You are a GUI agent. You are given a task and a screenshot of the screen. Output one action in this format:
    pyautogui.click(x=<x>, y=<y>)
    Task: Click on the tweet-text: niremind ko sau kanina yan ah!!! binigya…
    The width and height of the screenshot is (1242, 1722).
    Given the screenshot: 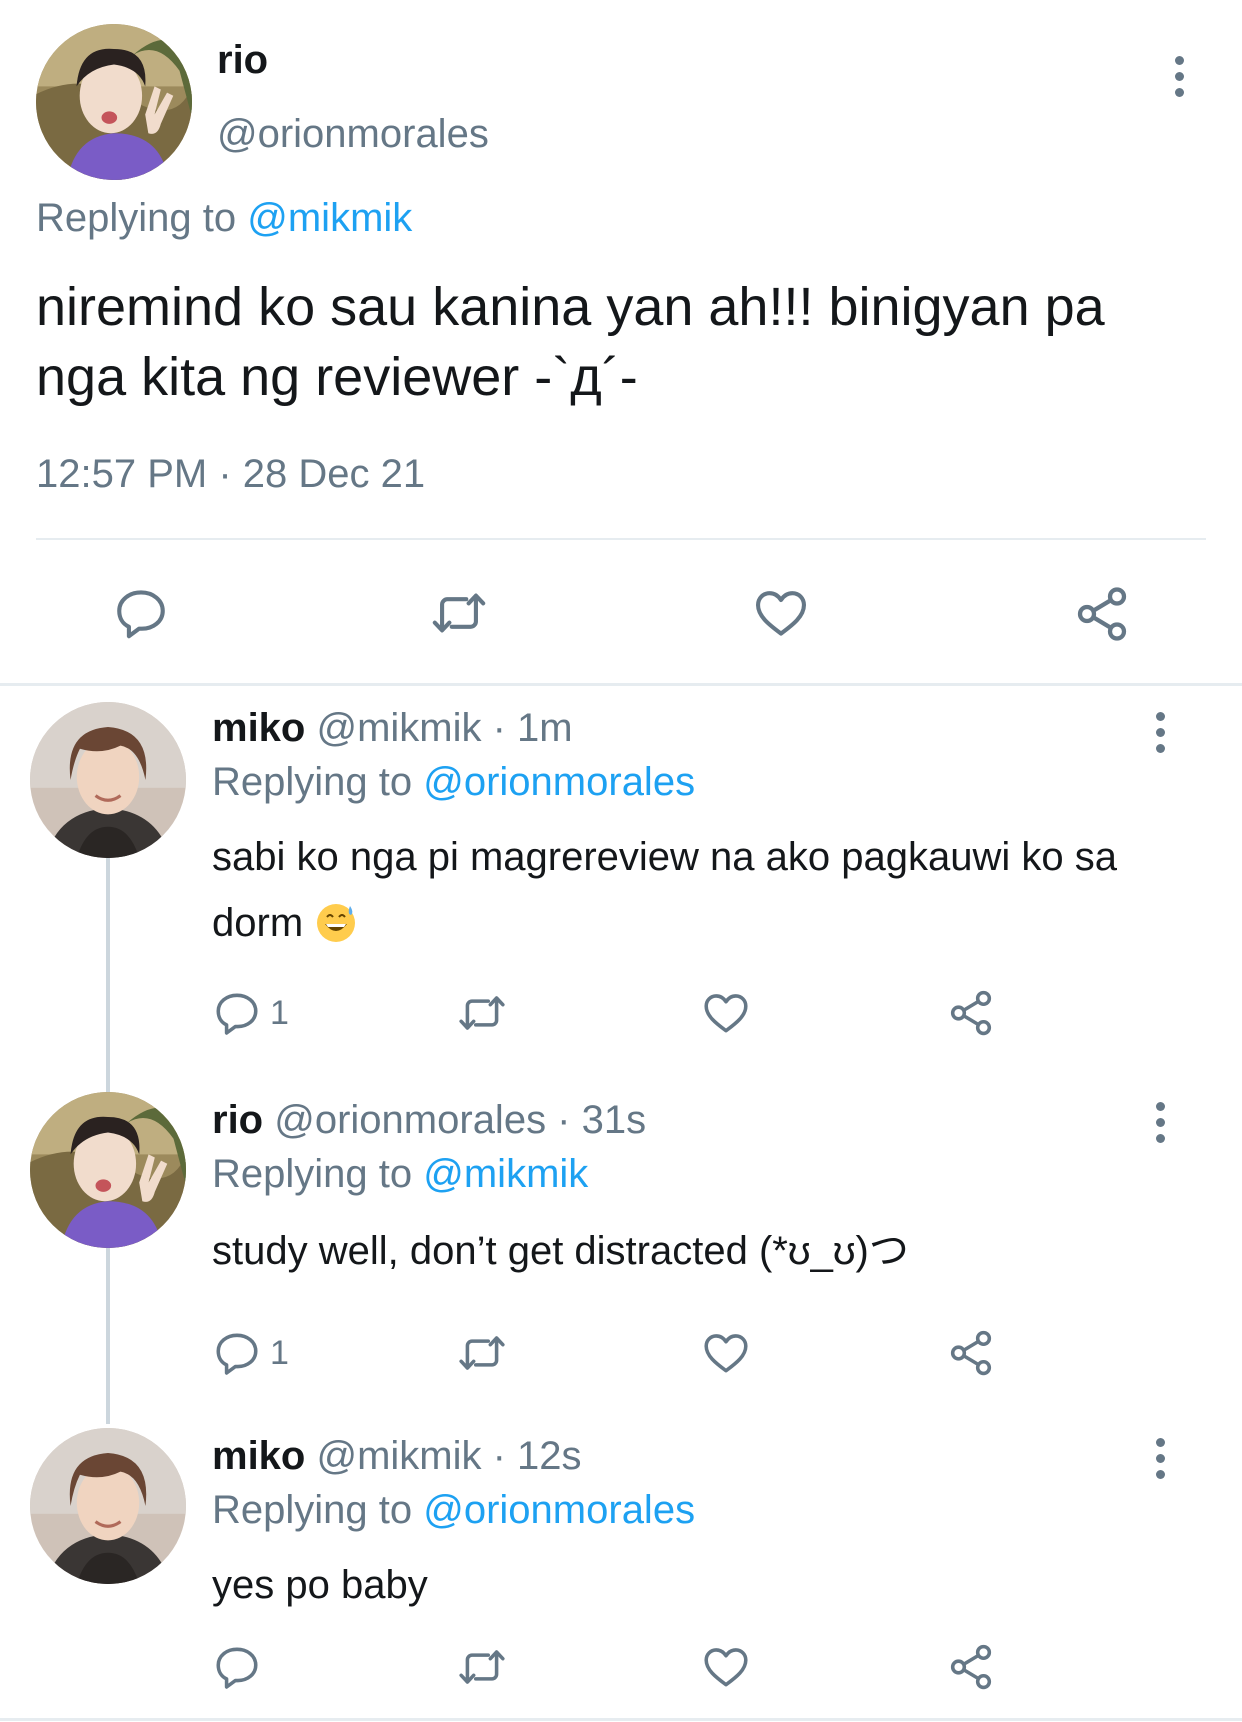 What is the action you would take?
    pyautogui.click(x=570, y=342)
    